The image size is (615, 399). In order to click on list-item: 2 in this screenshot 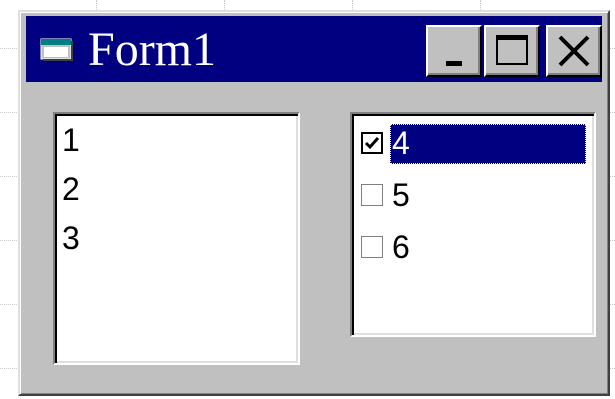, I will do `click(71, 189)`.